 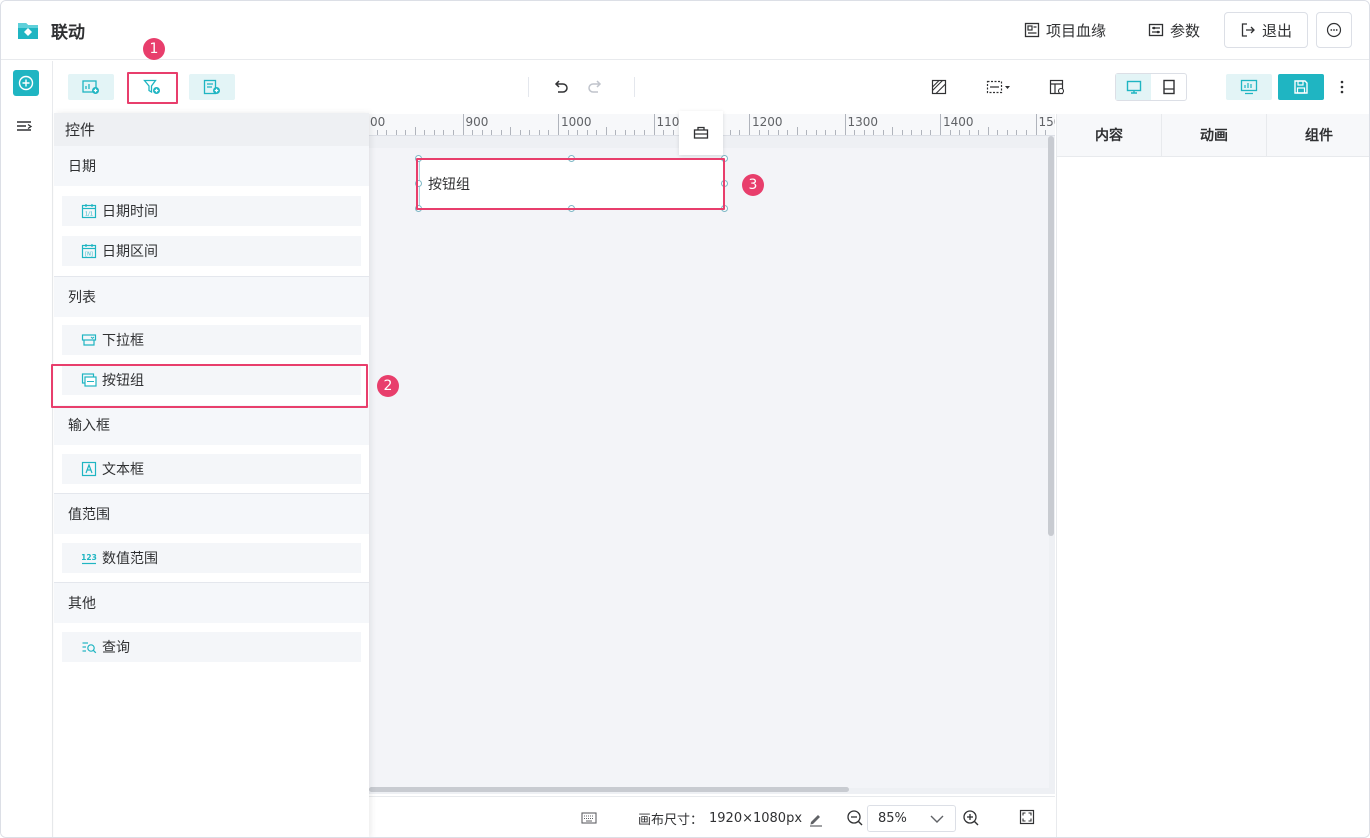 What do you see at coordinates (1065, 30) in the screenshot?
I see `lineage-button: 项目血缘` at bounding box center [1065, 30].